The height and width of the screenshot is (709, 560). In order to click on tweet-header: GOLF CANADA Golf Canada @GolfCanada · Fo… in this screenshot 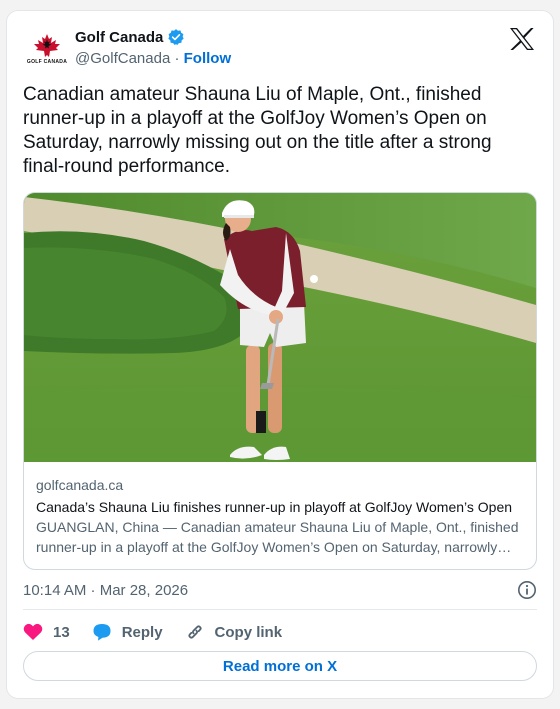, I will do `click(281, 50)`.